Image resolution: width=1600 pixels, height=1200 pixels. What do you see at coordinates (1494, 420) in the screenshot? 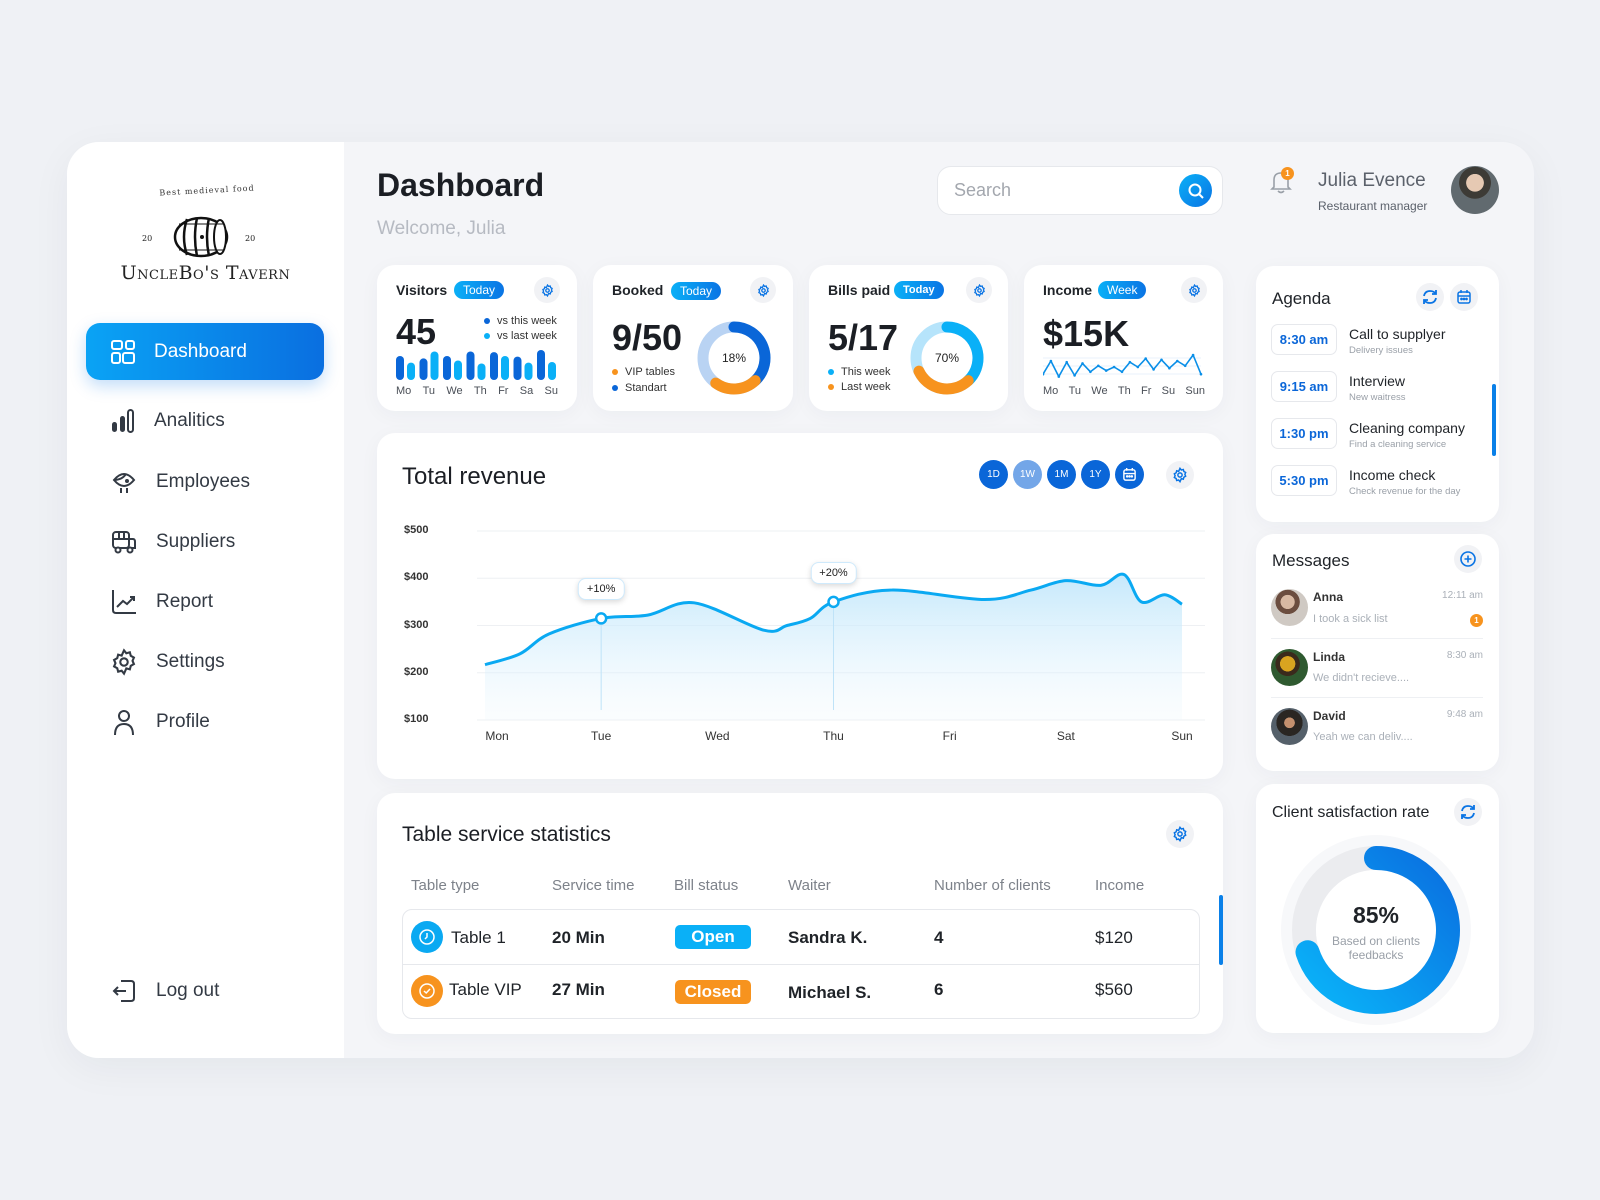
I see `agenda-scrollbar` at bounding box center [1494, 420].